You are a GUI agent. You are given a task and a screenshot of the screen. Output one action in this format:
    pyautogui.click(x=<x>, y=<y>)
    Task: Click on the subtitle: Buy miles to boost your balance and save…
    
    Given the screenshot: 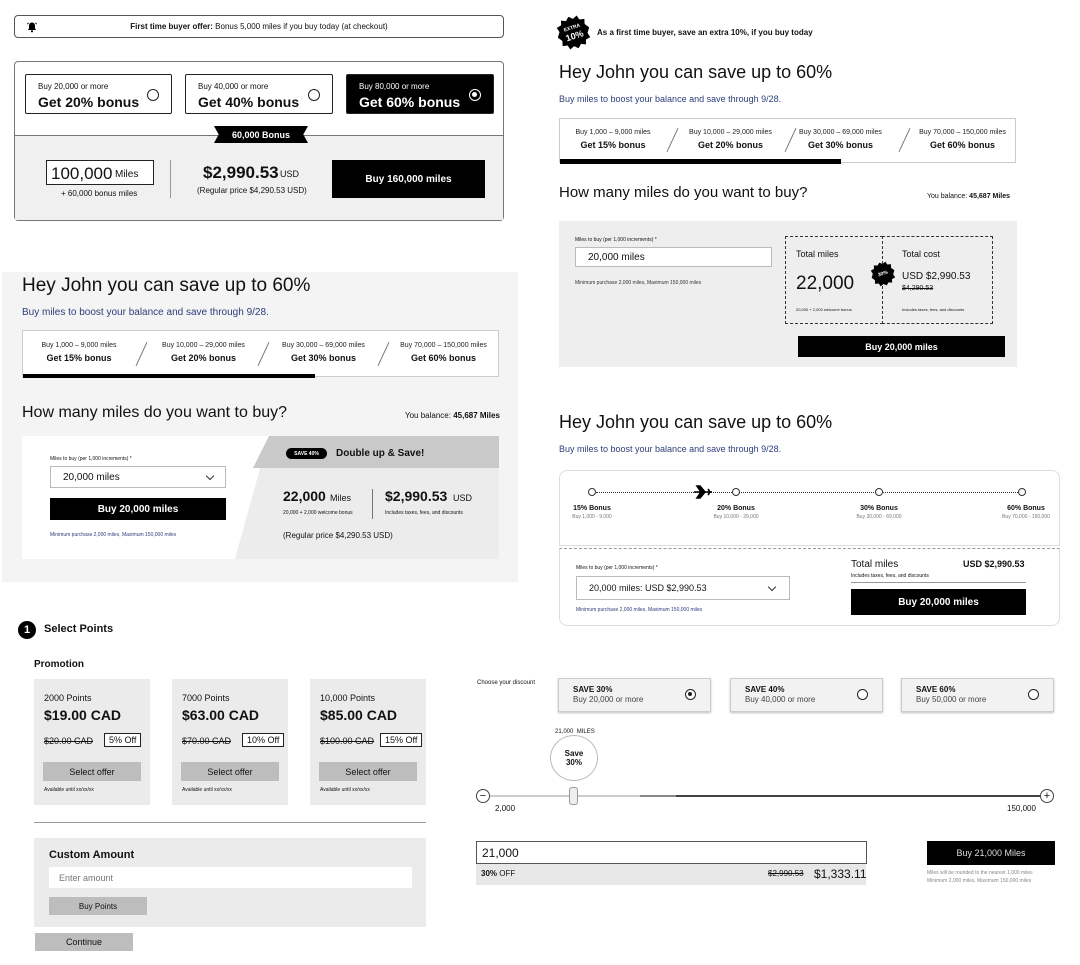 What is the action you would take?
    pyautogui.click(x=145, y=312)
    